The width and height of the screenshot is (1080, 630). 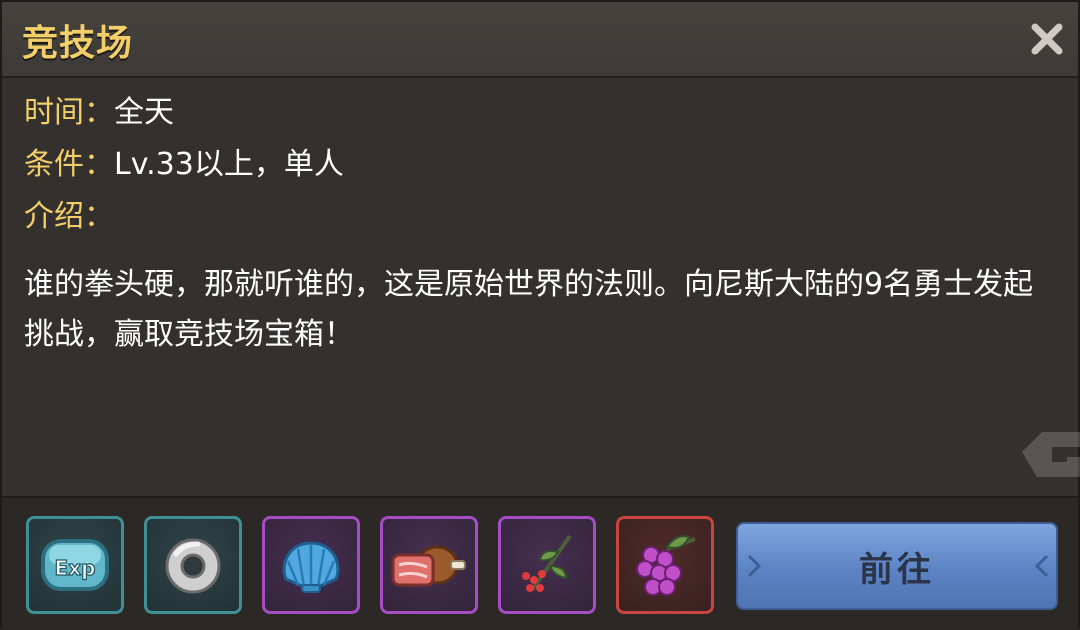 I want to click on go-button: 前往, so click(x=897, y=566).